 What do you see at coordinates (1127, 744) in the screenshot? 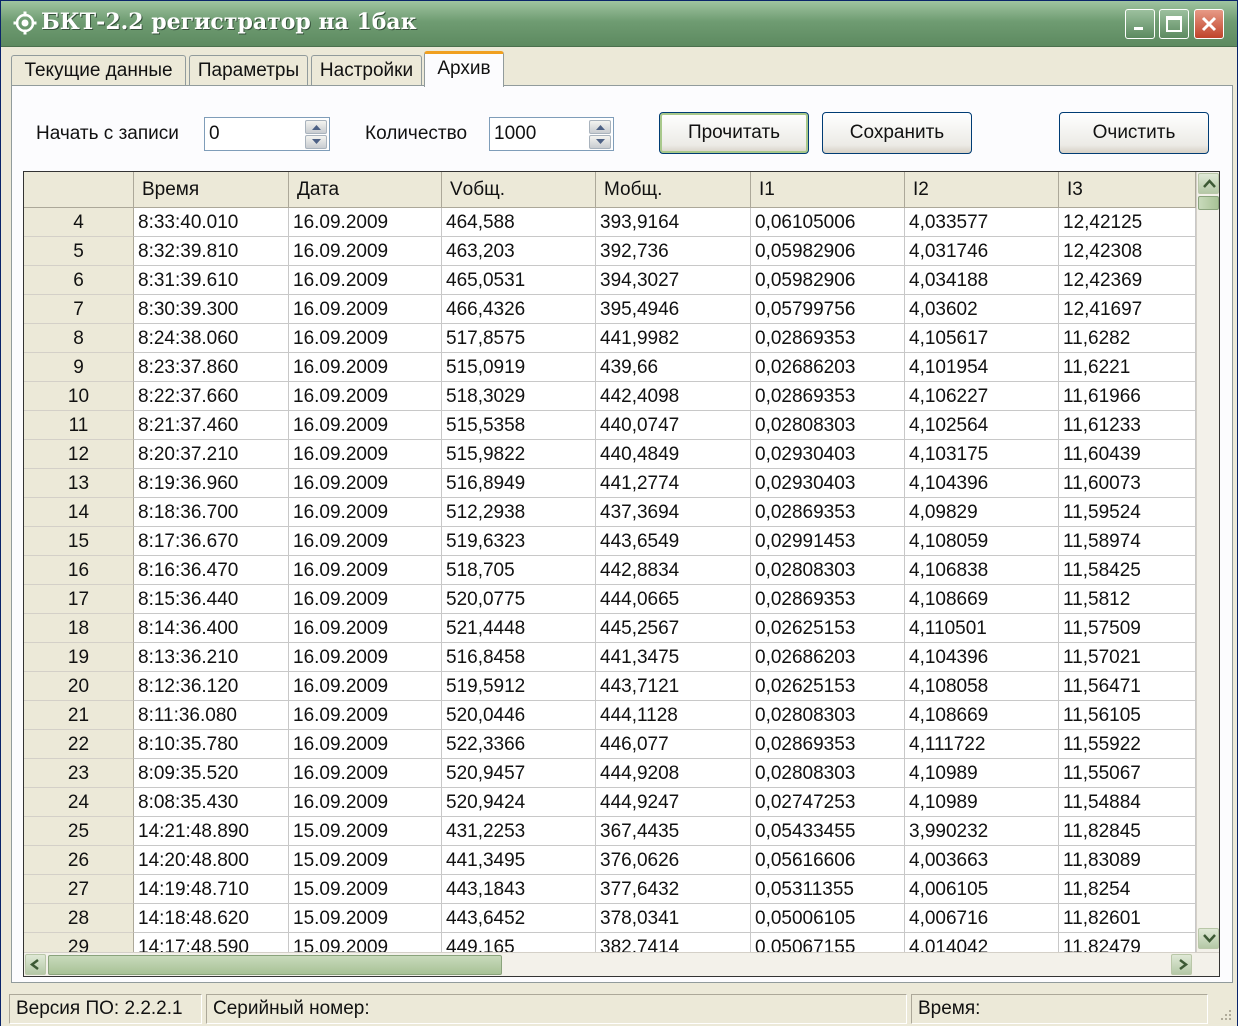
I see `table-cell: 11,55922` at bounding box center [1127, 744].